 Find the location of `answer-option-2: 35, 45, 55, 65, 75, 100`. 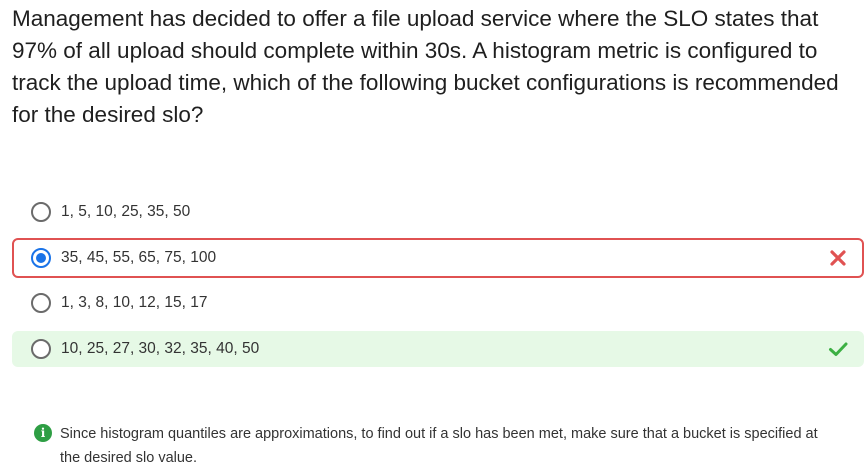

answer-option-2: 35, 45, 55, 65, 75, 100 is located at coordinates (438, 258).